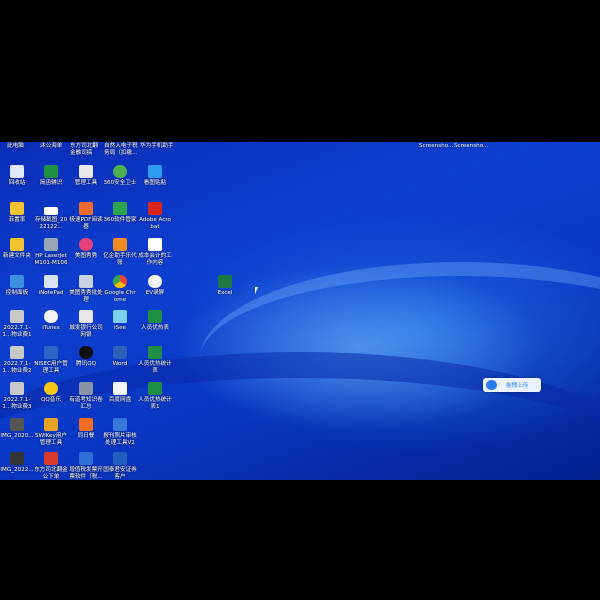 This screenshot has height=600, width=600. What do you see at coordinates (120, 252) in the screenshot?
I see `app-shortcut: 亿企助手乐代账` at bounding box center [120, 252].